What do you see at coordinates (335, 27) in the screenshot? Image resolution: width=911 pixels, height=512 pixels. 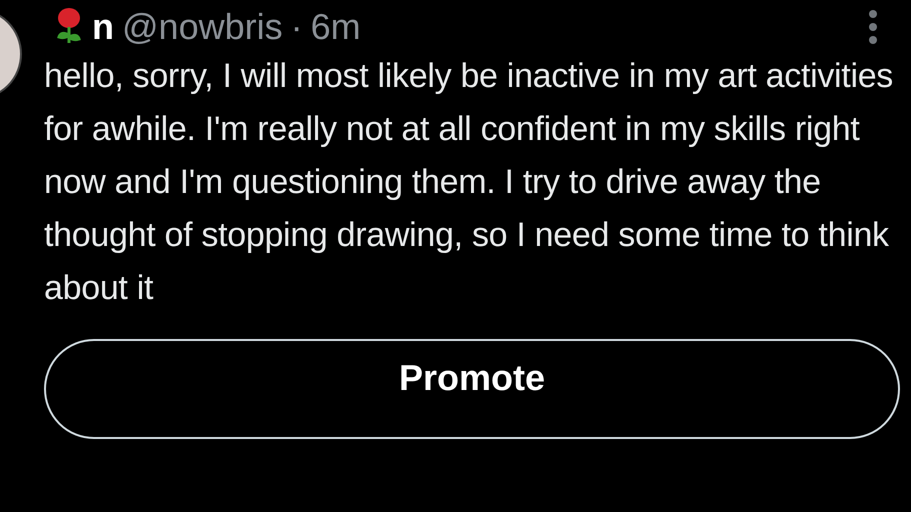 I see `timestamp: 6m` at bounding box center [335, 27].